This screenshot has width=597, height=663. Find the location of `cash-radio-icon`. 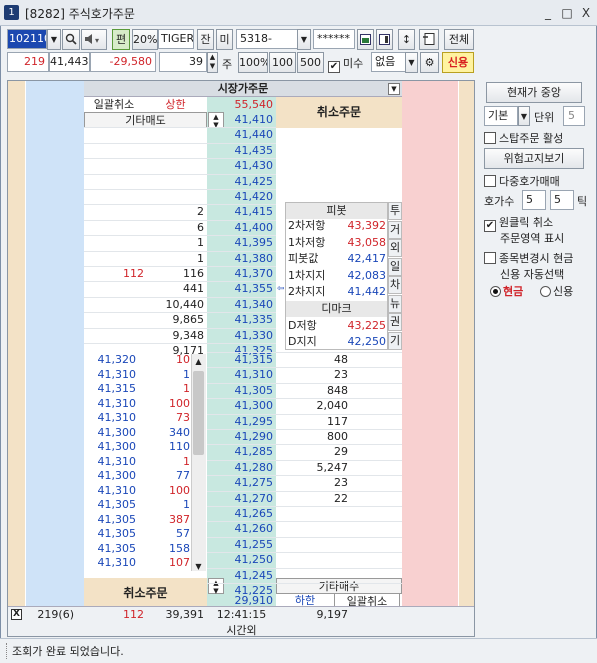

cash-radio-icon is located at coordinates (495, 291).